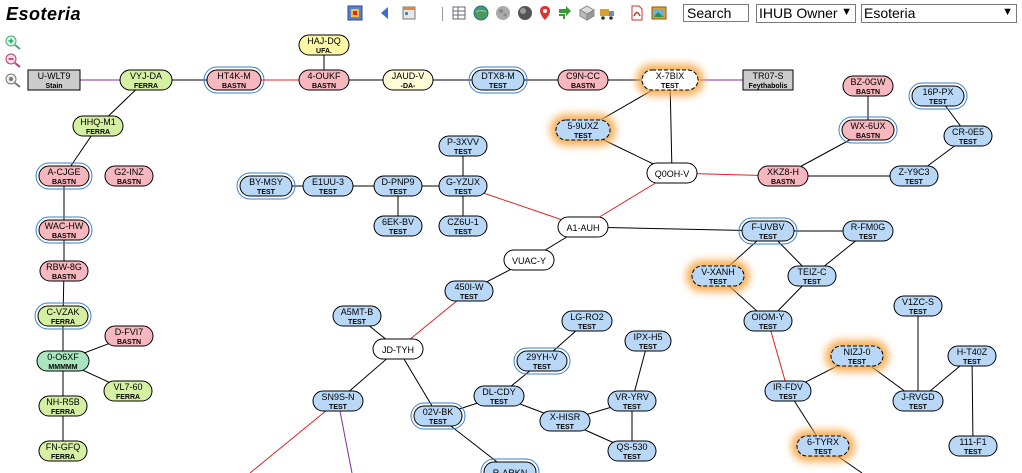 The image size is (1022, 473). I want to click on system-node: IR-FDV TEST, so click(788, 391).